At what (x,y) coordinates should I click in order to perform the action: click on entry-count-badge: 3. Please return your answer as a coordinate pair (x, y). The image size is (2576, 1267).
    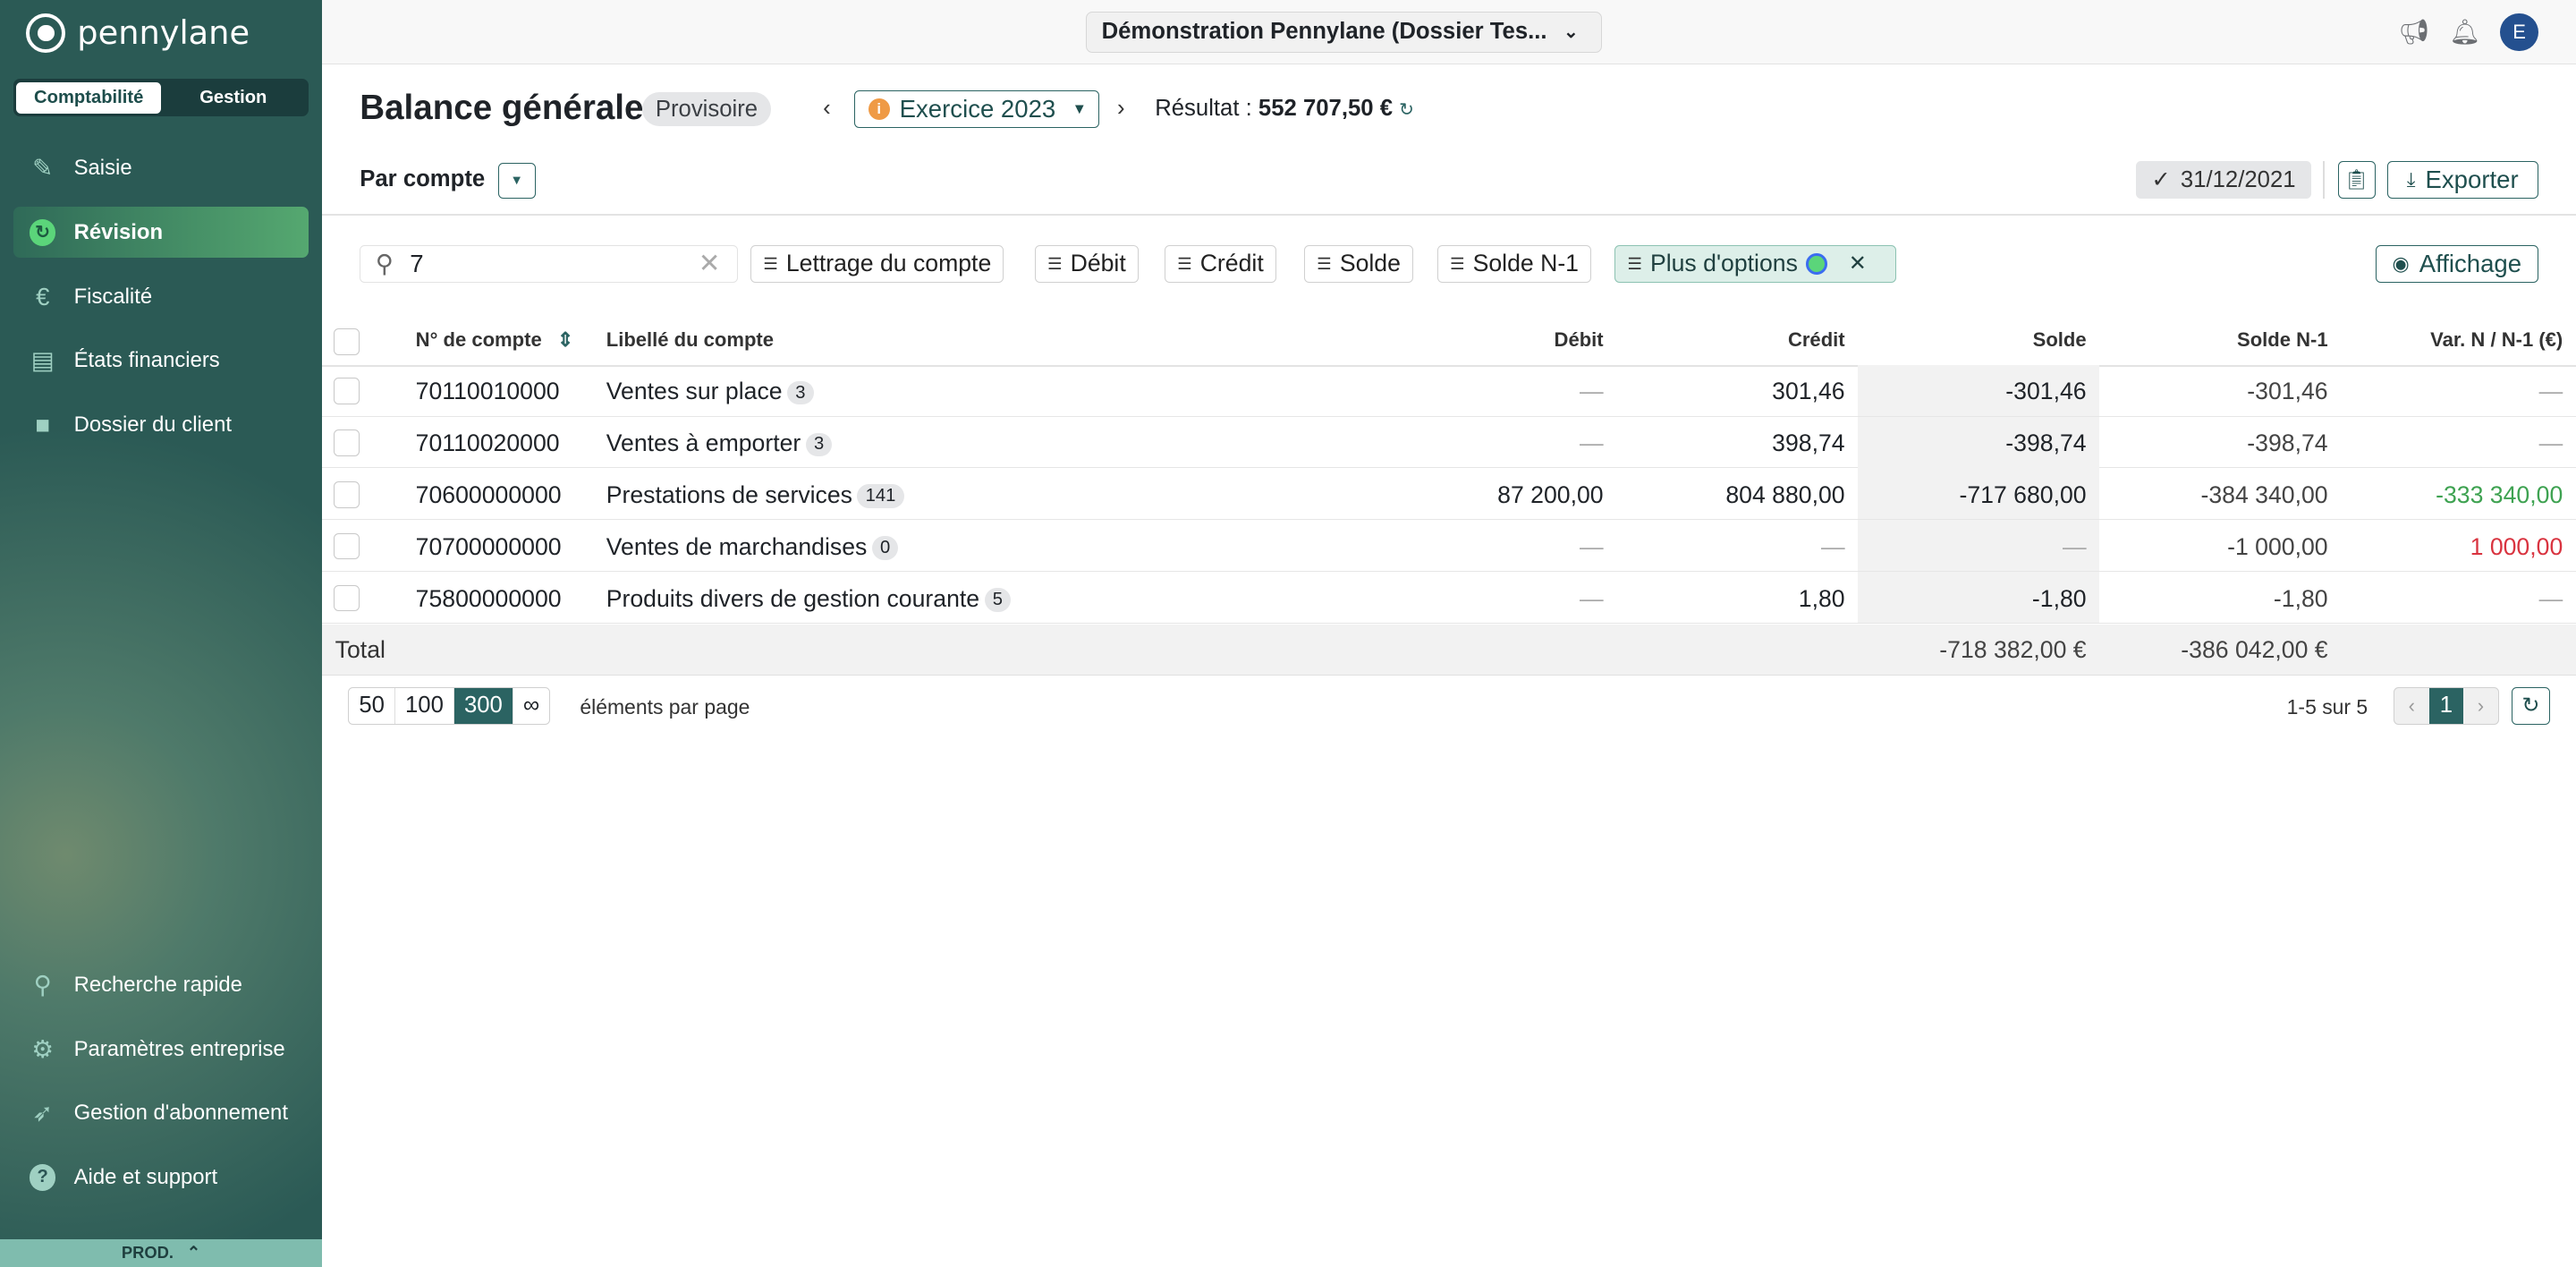
    Looking at the image, I should click on (819, 444).